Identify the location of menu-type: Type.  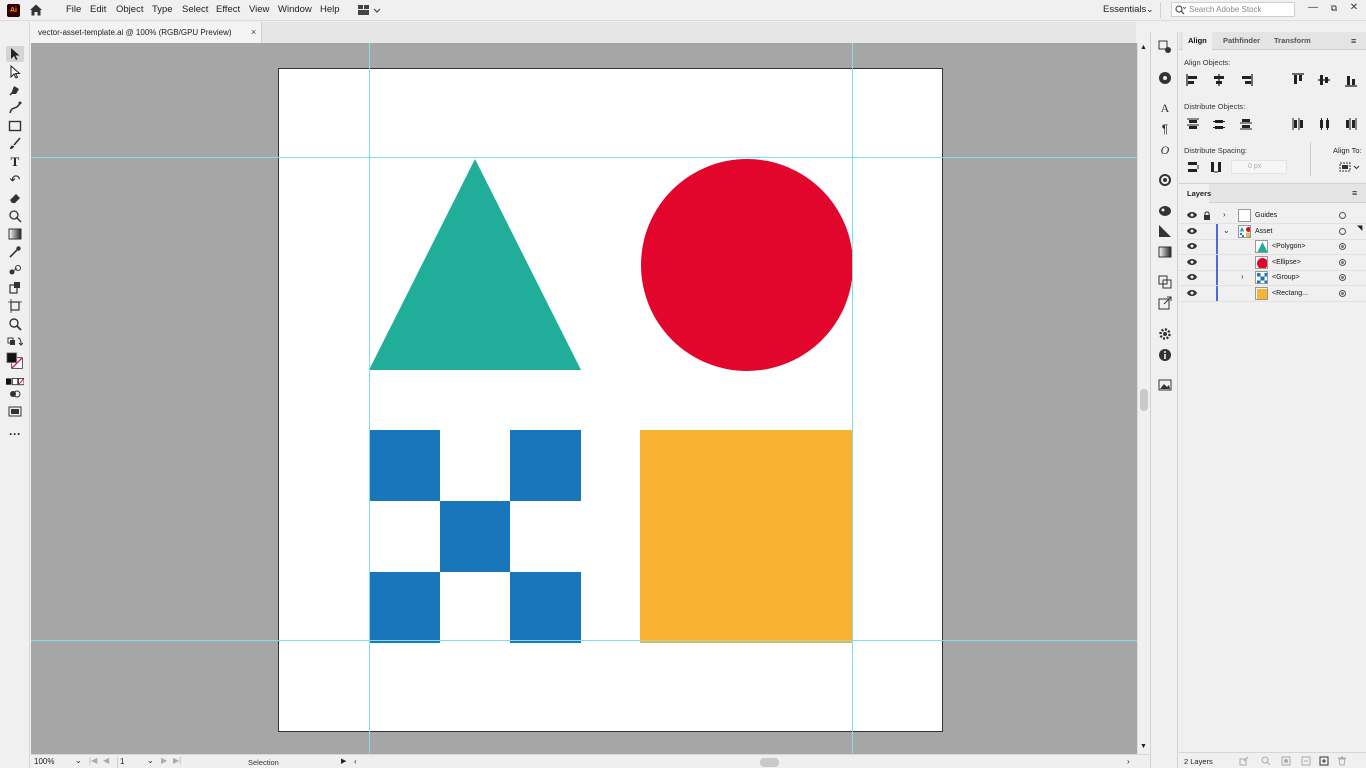
(162, 9).